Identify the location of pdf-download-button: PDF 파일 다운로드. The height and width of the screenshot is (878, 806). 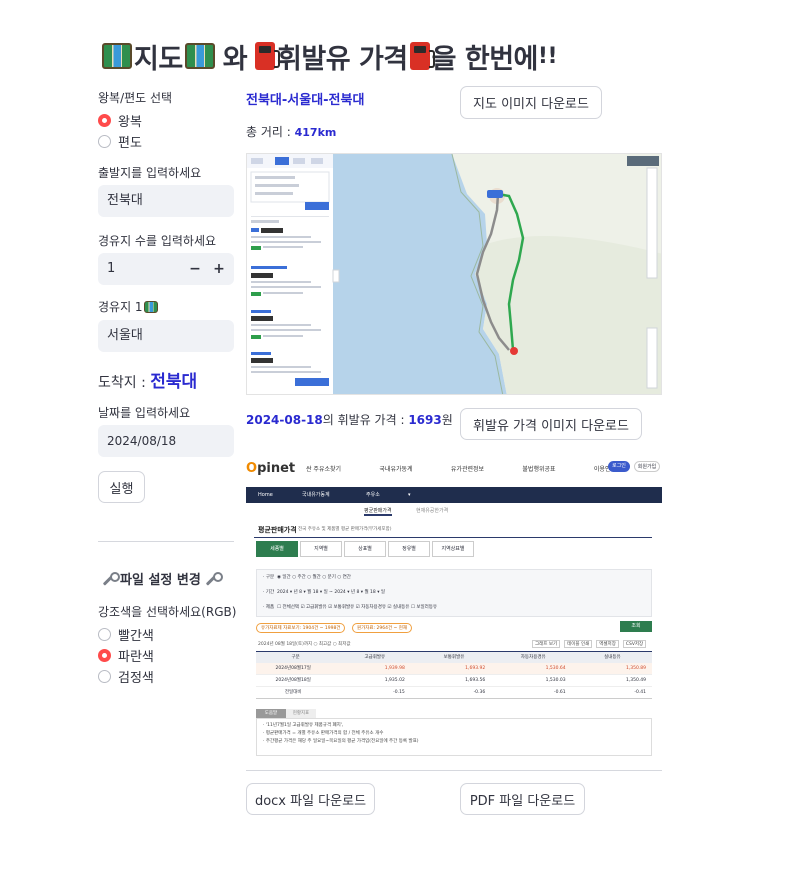
(522, 799).